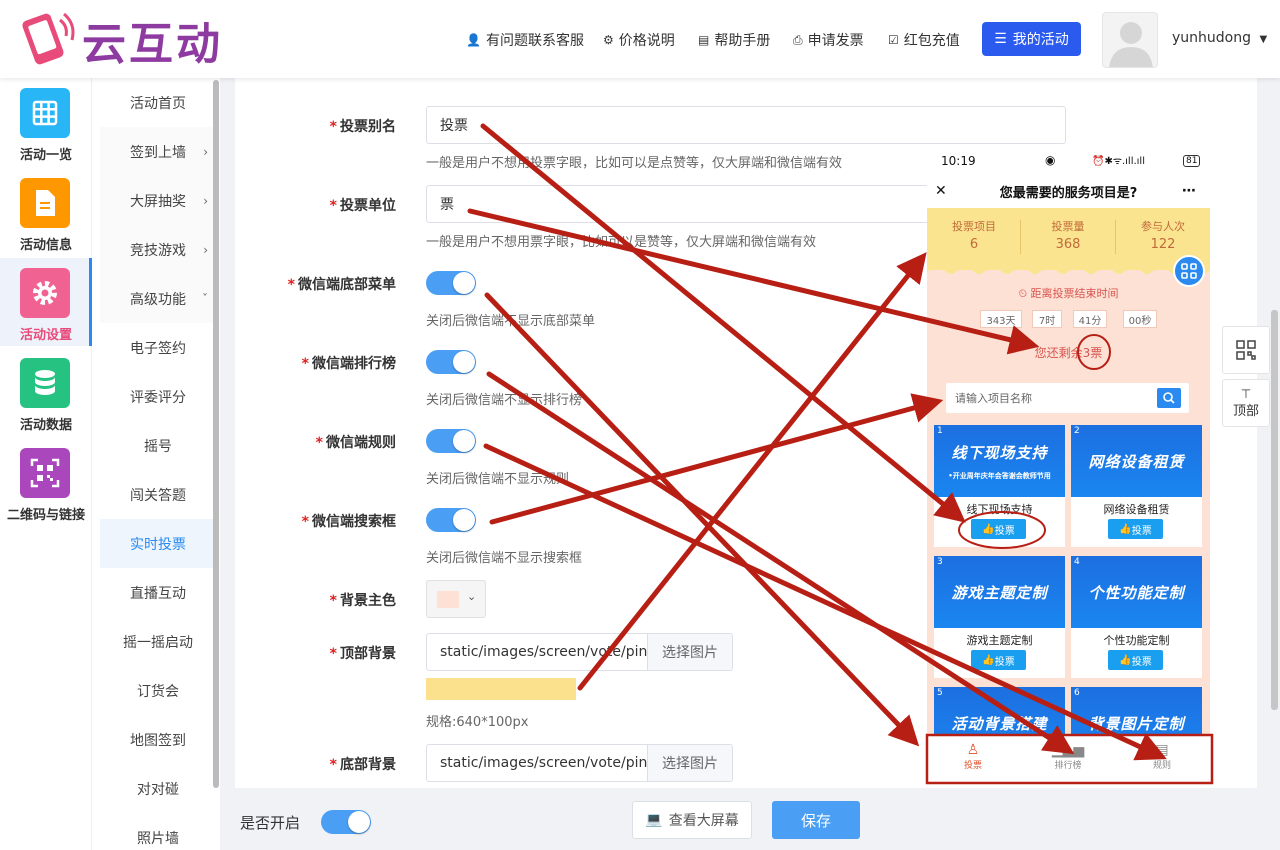 This screenshot has height=850, width=1280. What do you see at coordinates (525, 40) in the screenshot?
I see `contact-support-link: 👤 有问题联系客服` at bounding box center [525, 40].